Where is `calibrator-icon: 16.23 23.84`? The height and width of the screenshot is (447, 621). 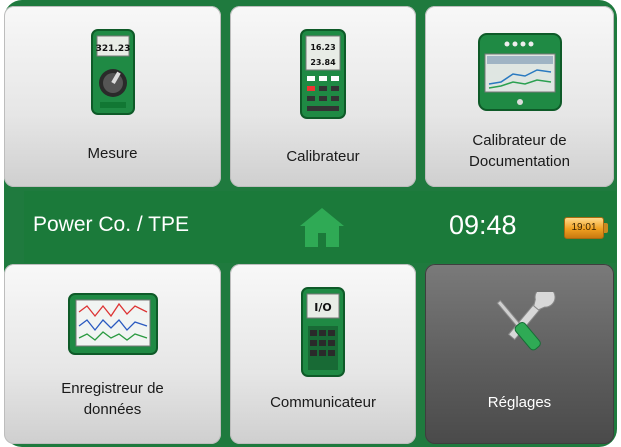
calibrator-icon: 16.23 23.84 is located at coordinates (323, 74).